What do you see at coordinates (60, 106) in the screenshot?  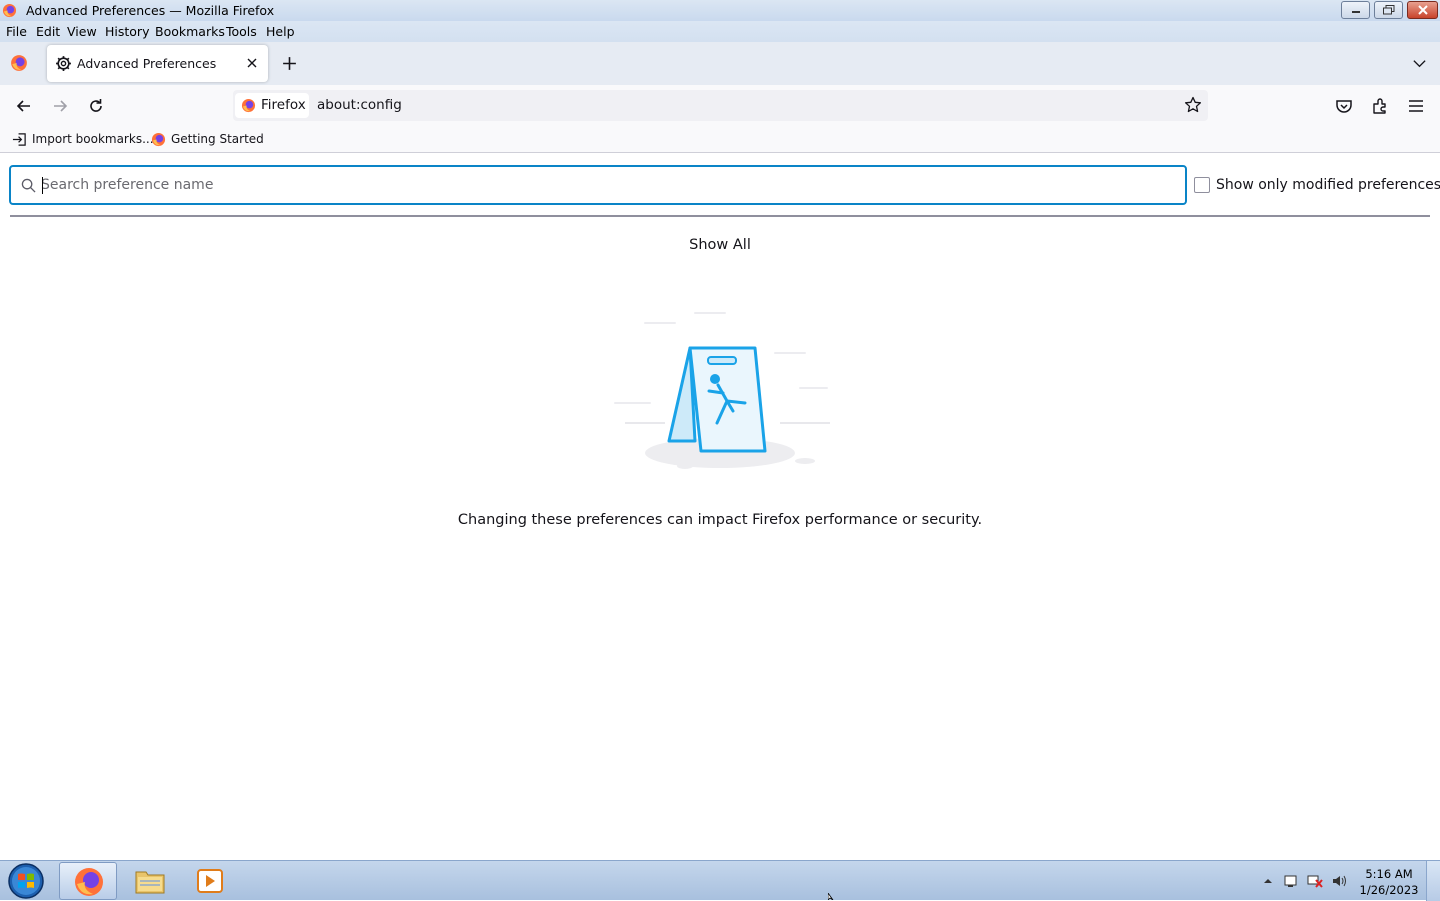 I see `forward-icon` at bounding box center [60, 106].